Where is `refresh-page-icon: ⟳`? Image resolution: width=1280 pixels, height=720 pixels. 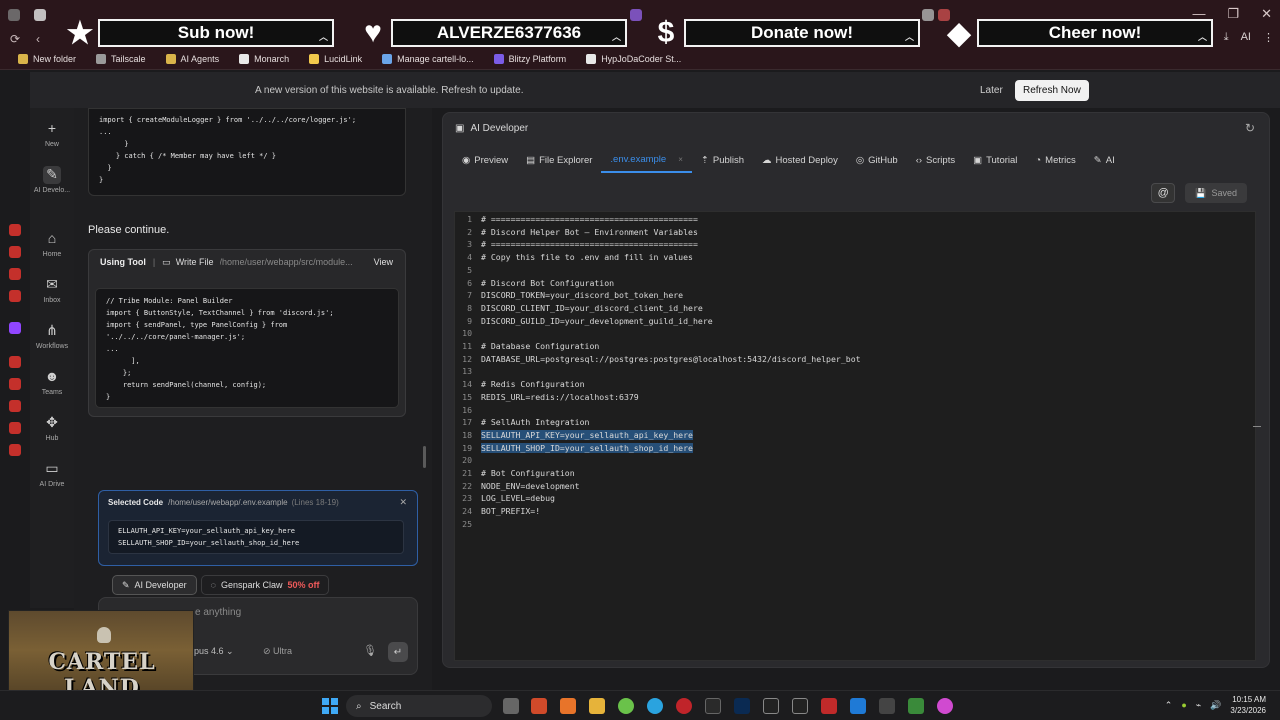
refresh-page-icon: ⟳ is located at coordinates (15, 39).